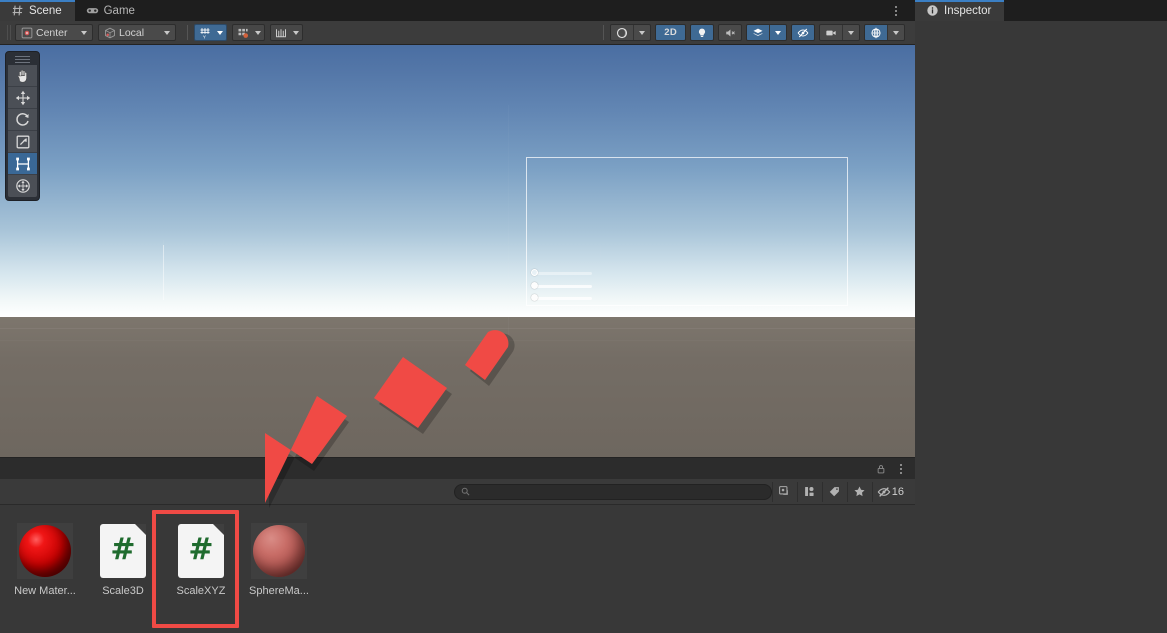 This screenshot has width=1167, height=633. I want to click on scene-view-options-group: 2D, so click(753, 32).